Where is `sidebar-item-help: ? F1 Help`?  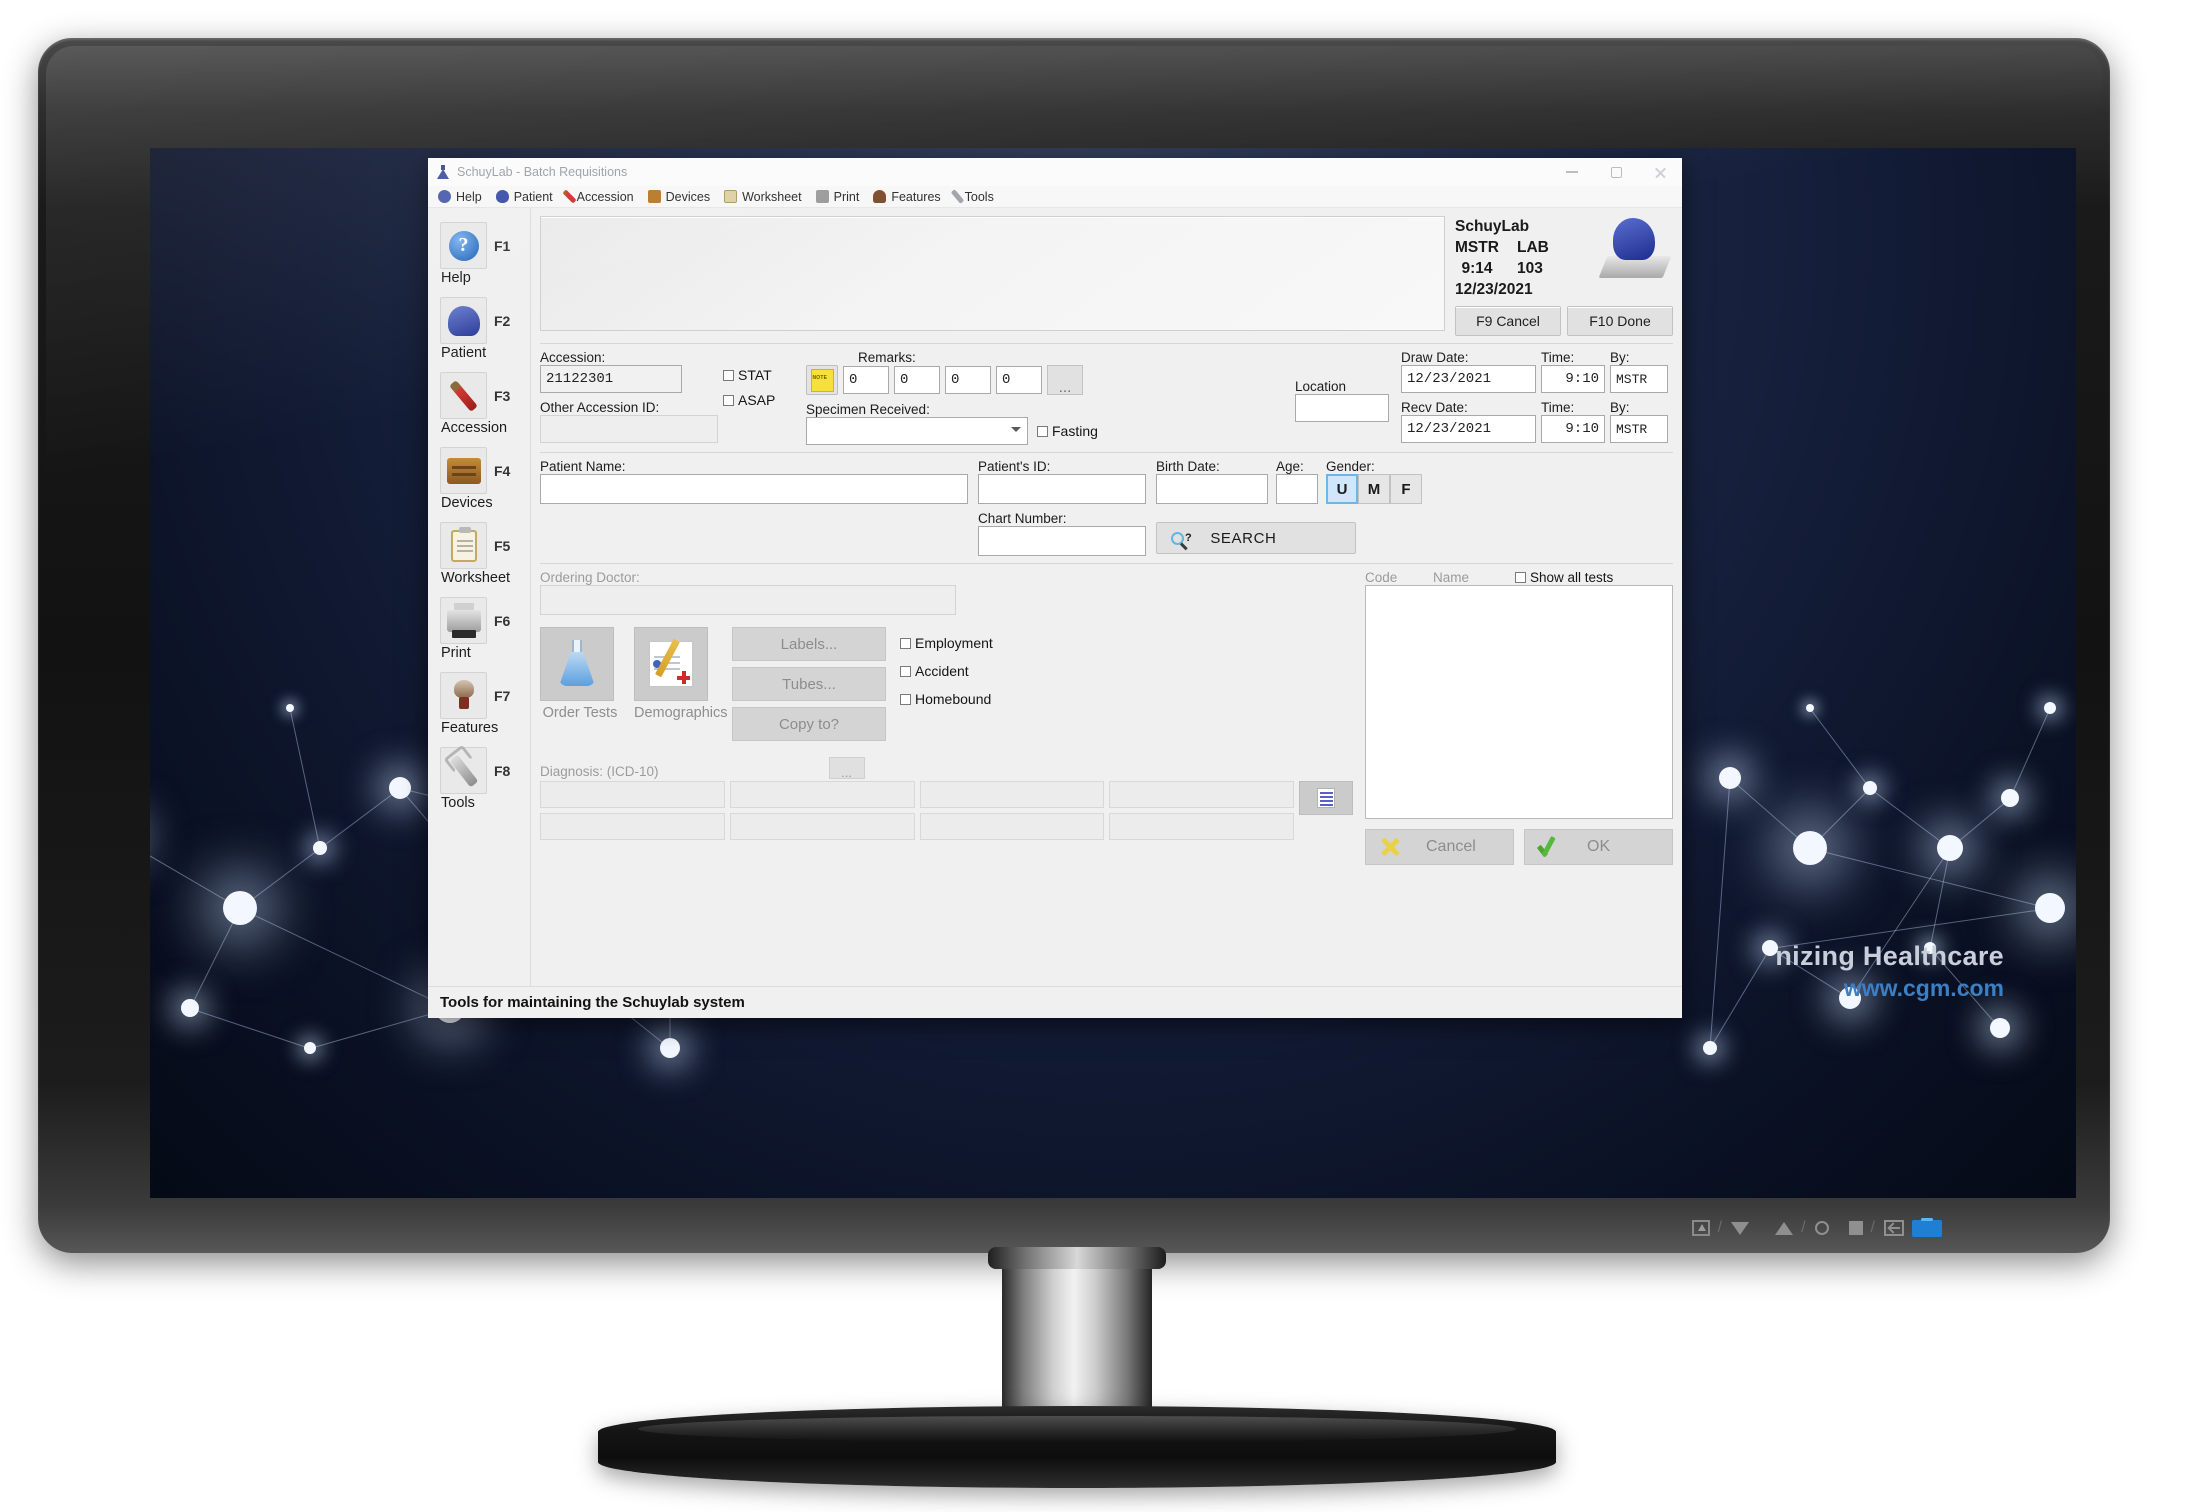
sidebar-item-help: ? F1 Help is located at coordinates (479, 254).